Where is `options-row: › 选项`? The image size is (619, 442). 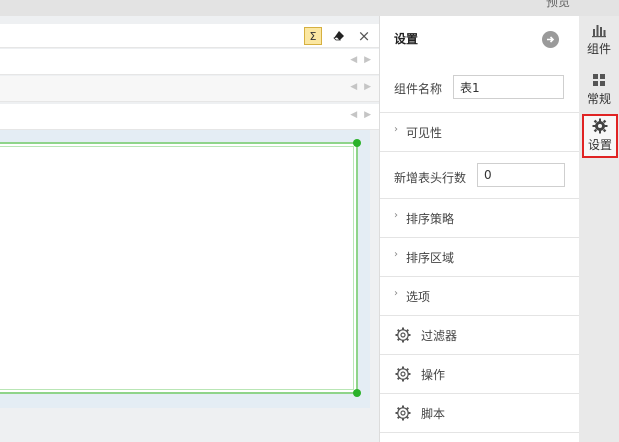 options-row: › 选项 is located at coordinates (479, 295).